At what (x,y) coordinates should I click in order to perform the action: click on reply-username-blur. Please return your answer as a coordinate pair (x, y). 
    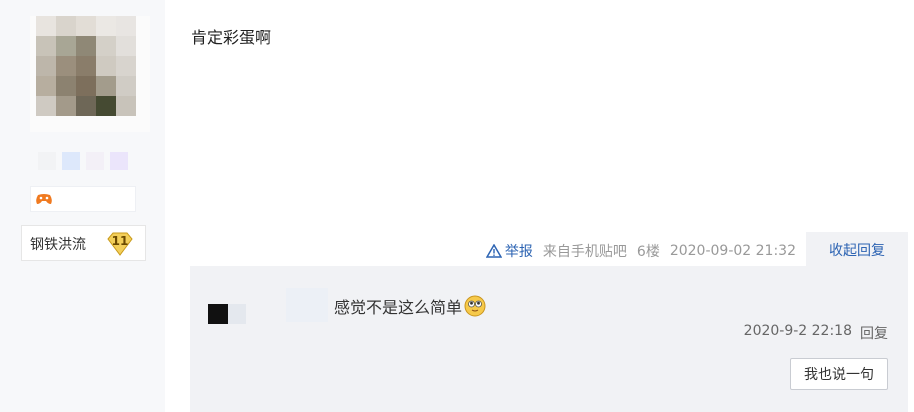
    Looking at the image, I should click on (307, 305).